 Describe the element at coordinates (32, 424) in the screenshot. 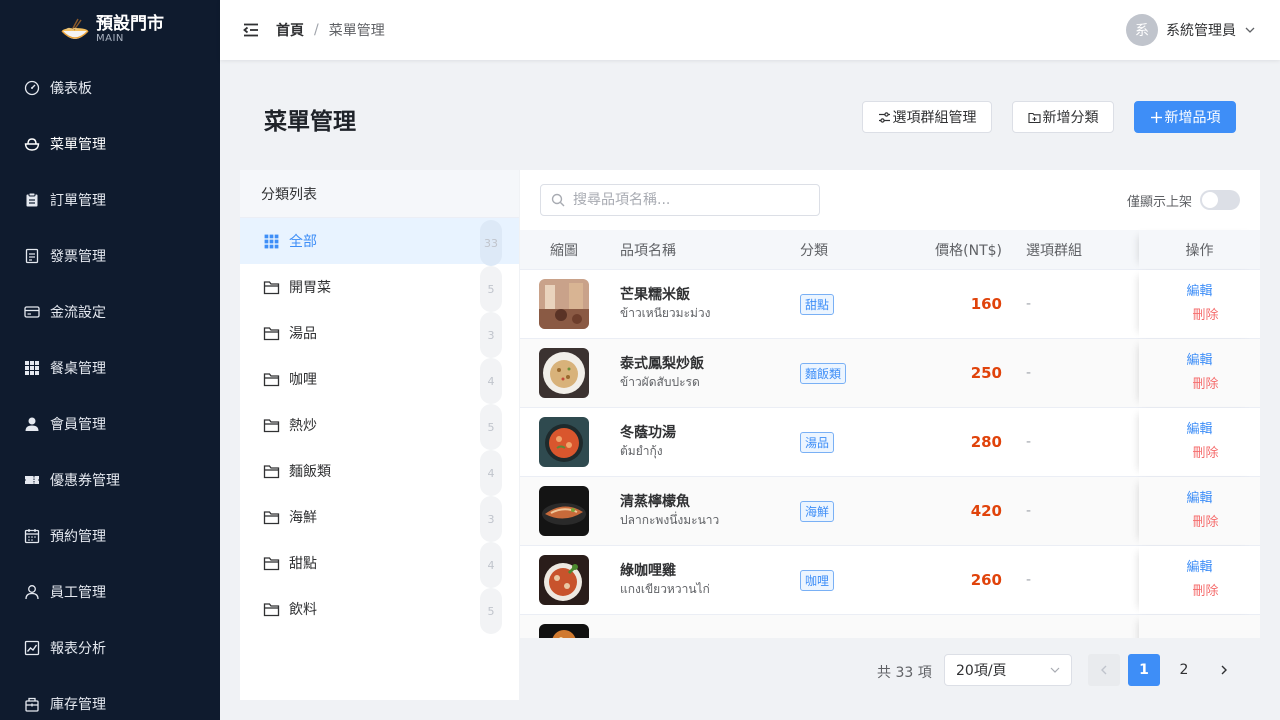

I see `user-icon` at that location.